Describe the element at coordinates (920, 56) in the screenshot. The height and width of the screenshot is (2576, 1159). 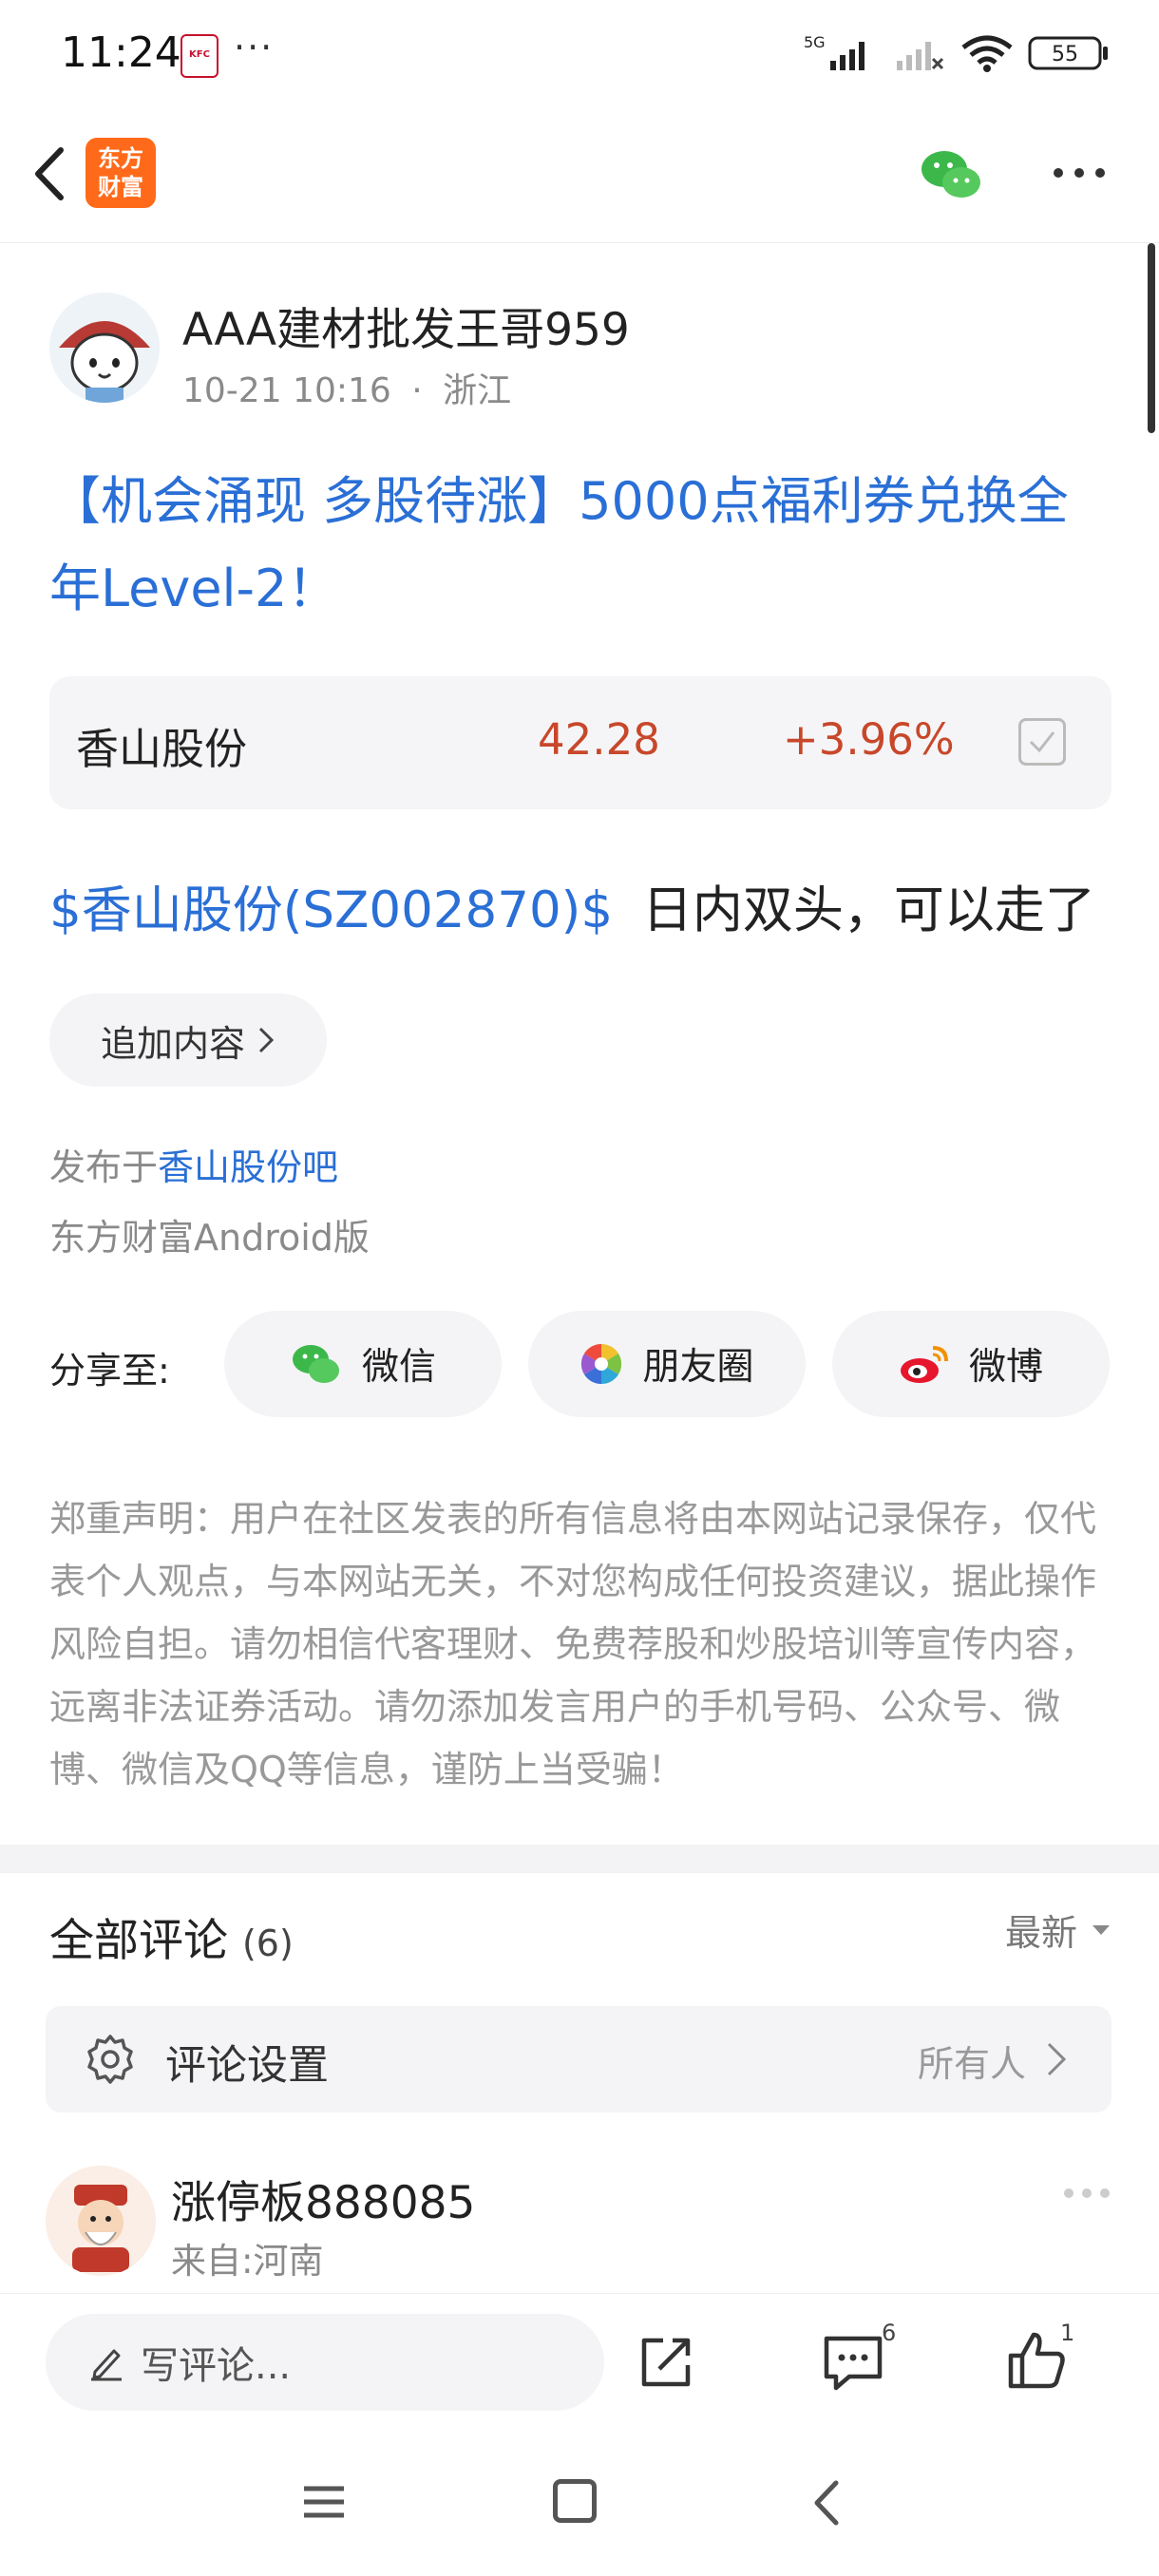
I see `signal-sim2-icon` at that location.